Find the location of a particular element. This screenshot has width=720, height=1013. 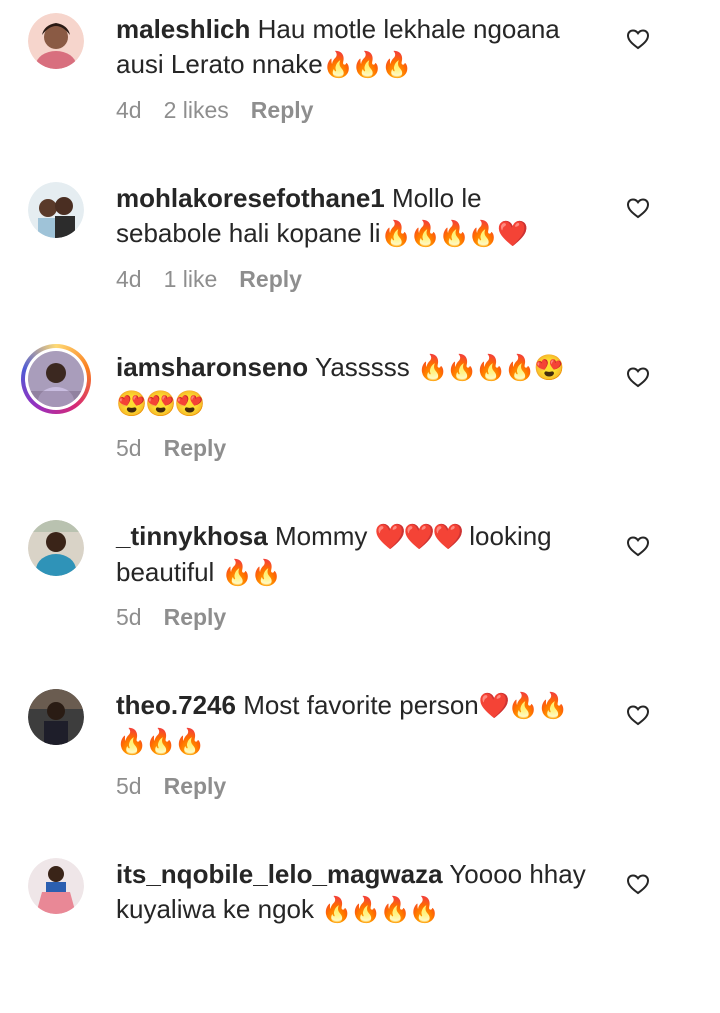

comment-emojis: 🔥🔥 is located at coordinates (251, 573).